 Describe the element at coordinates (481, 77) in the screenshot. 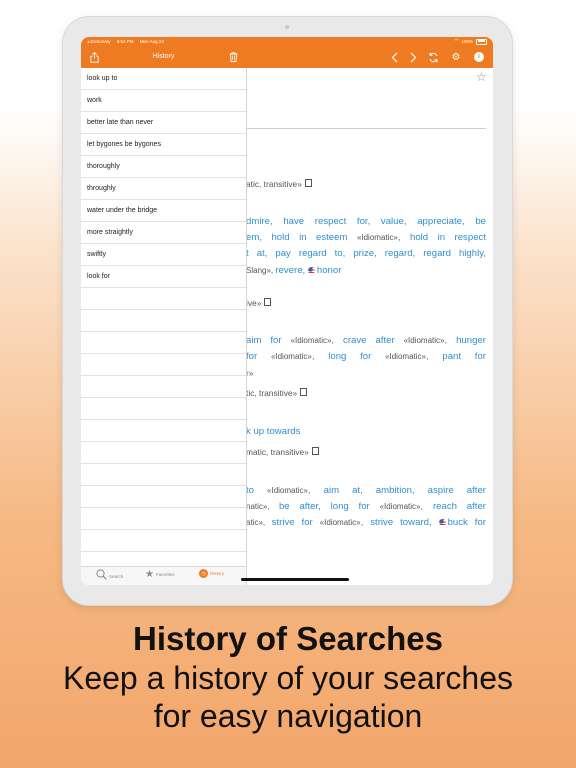

I see `favorite-star-icon: ☆` at that location.